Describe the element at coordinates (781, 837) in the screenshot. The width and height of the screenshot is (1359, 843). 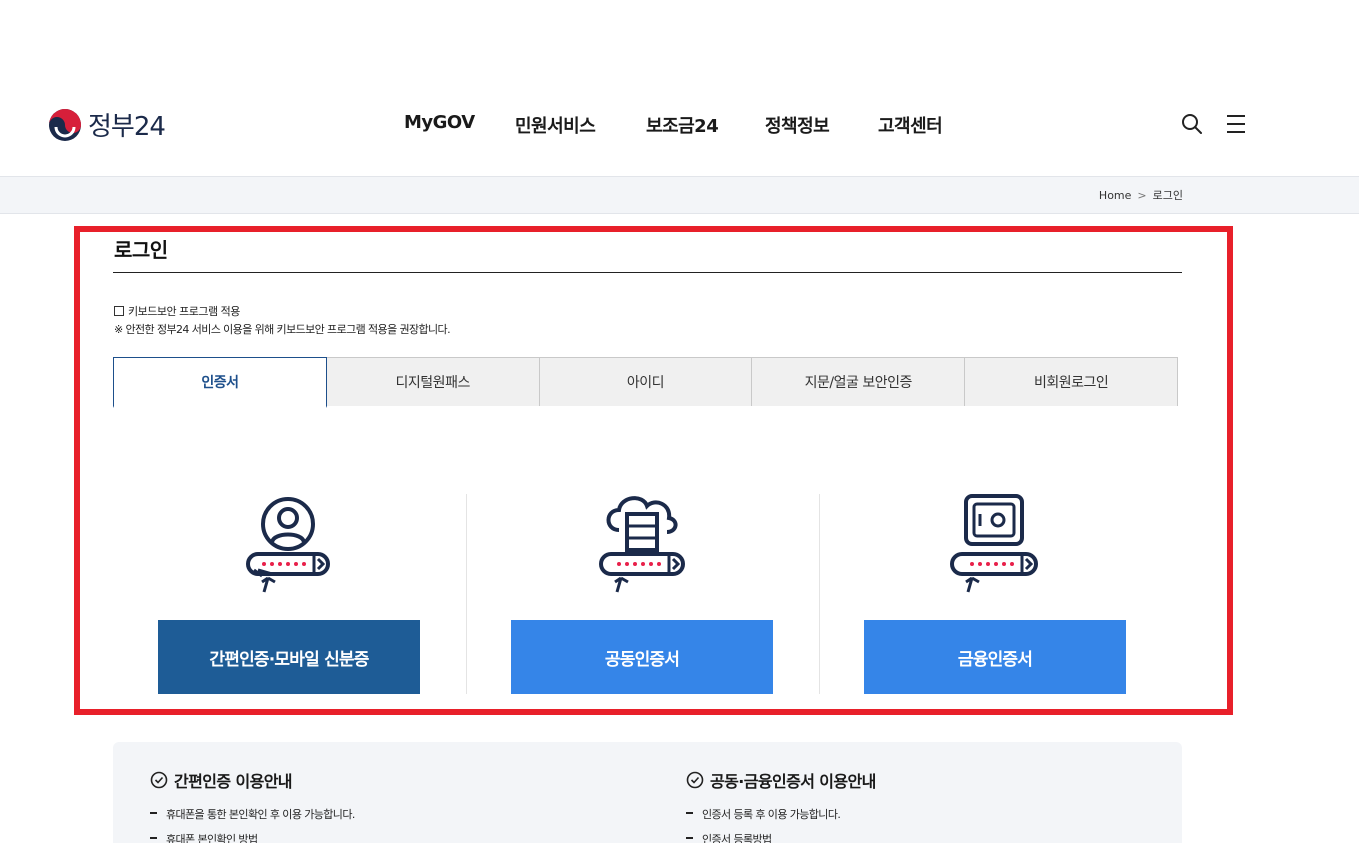
I see `list-item: 인증서 등록방법` at that location.